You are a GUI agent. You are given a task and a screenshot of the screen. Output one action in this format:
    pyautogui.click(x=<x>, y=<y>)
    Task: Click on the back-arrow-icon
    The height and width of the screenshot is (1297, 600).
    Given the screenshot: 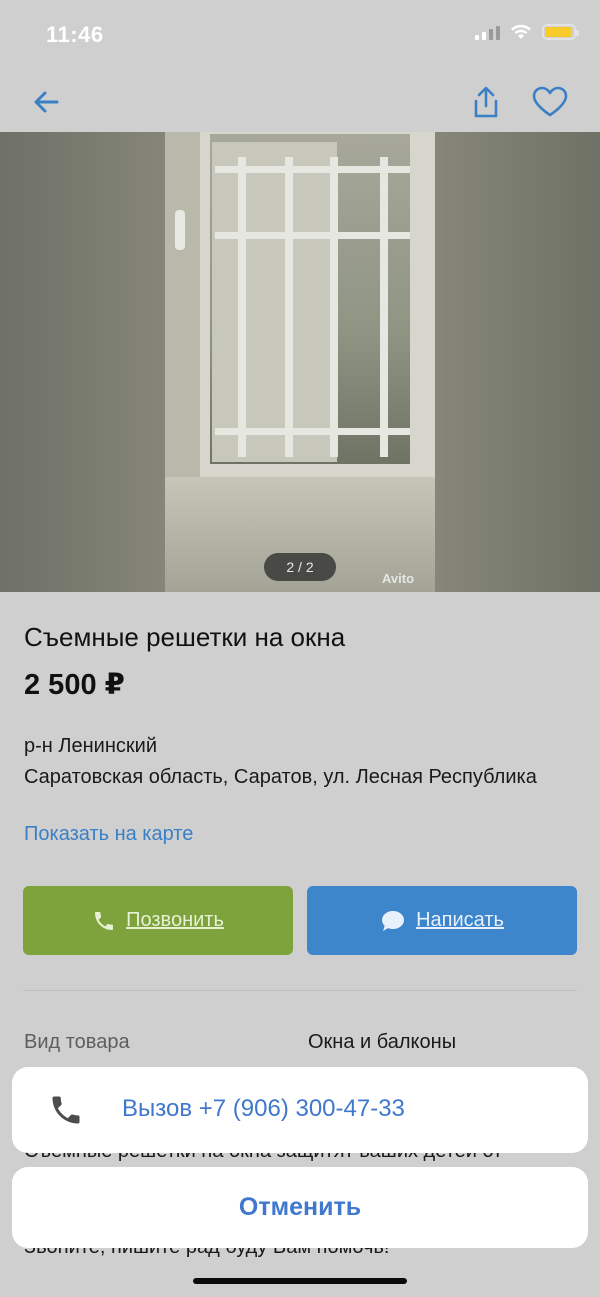 What is the action you would take?
    pyautogui.click(x=46, y=102)
    